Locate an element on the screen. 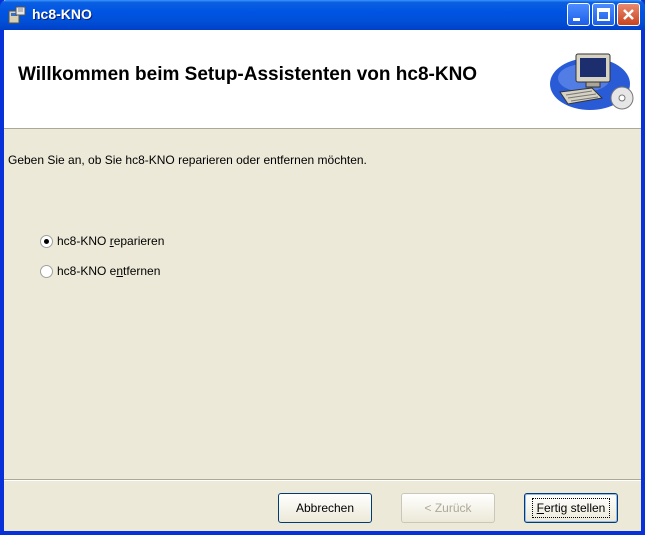 This screenshot has width=645, height=535. maximize-icon is located at coordinates (603, 14).